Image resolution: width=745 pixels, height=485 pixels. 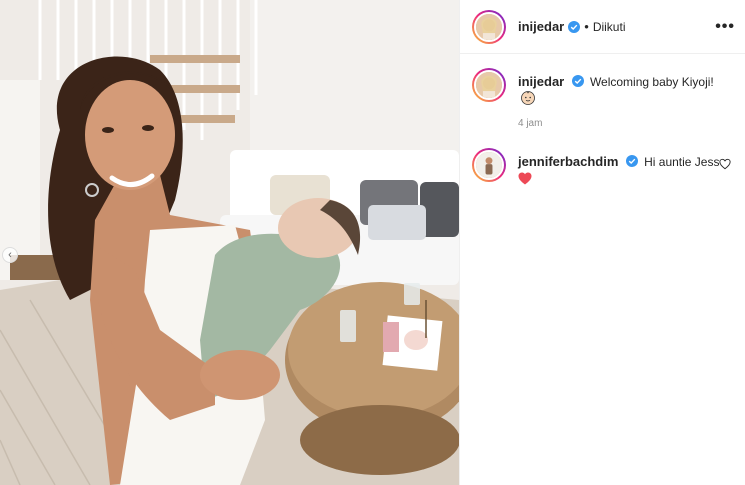 What do you see at coordinates (489, 165) in the screenshot?
I see `commenter-avatar` at bounding box center [489, 165].